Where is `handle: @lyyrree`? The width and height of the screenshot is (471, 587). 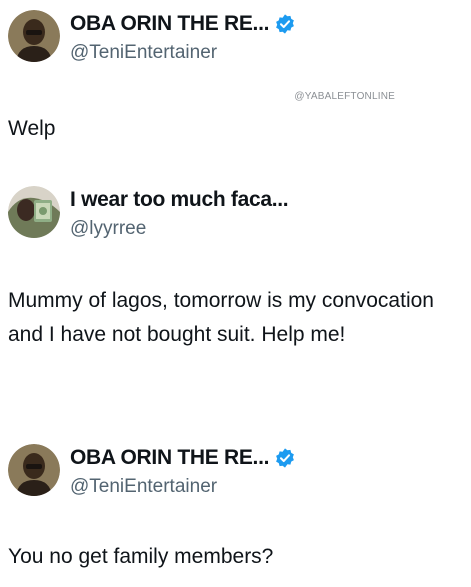 handle: @lyyrree is located at coordinates (108, 229).